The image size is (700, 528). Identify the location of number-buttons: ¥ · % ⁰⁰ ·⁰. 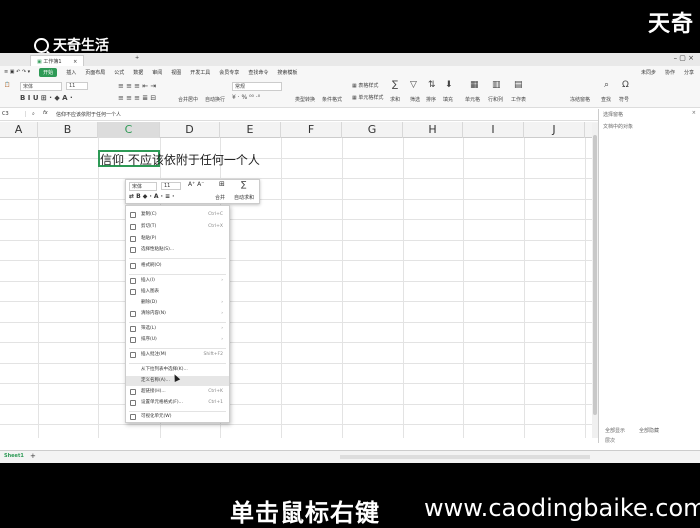
(246, 97).